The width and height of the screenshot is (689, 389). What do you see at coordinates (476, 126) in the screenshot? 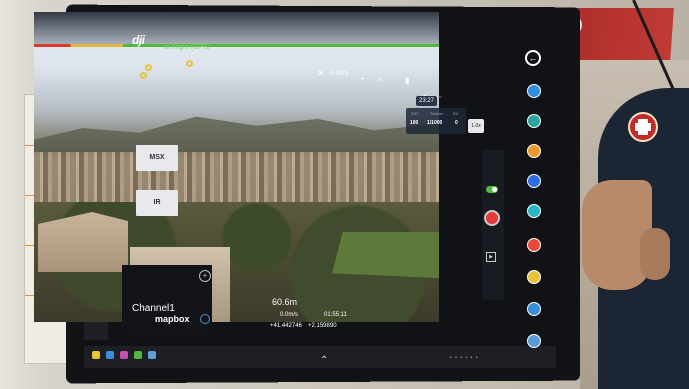
I see `zoom-button: 1.0x` at bounding box center [476, 126].